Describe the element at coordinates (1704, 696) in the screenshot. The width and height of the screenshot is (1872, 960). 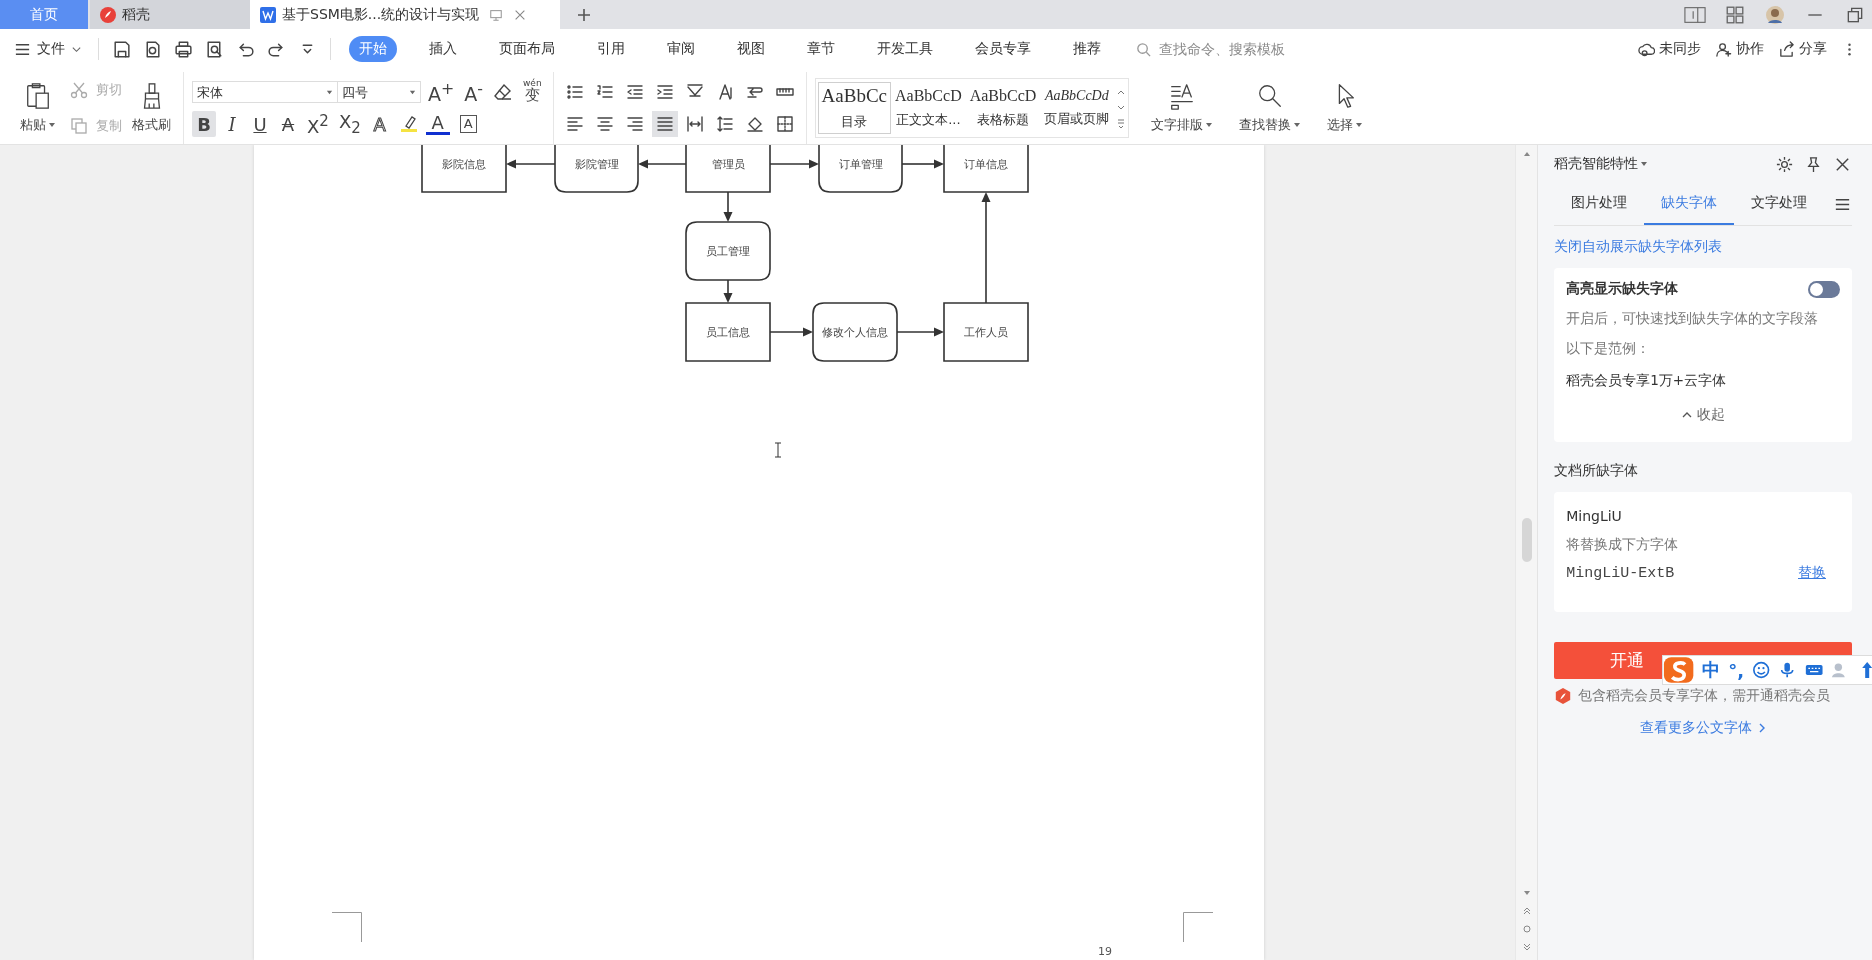
I see `membership-note: 包含稻壳会员专享字体，需开通稻壳会员` at that location.